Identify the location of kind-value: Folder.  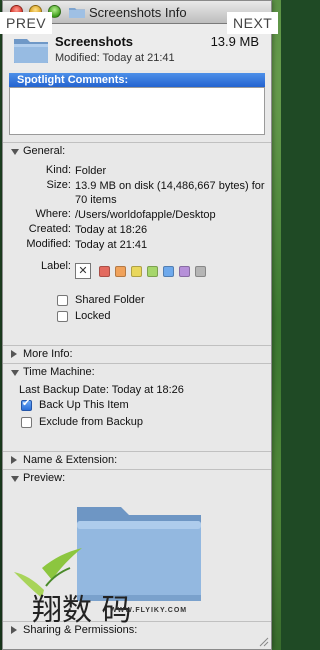
(91, 171).